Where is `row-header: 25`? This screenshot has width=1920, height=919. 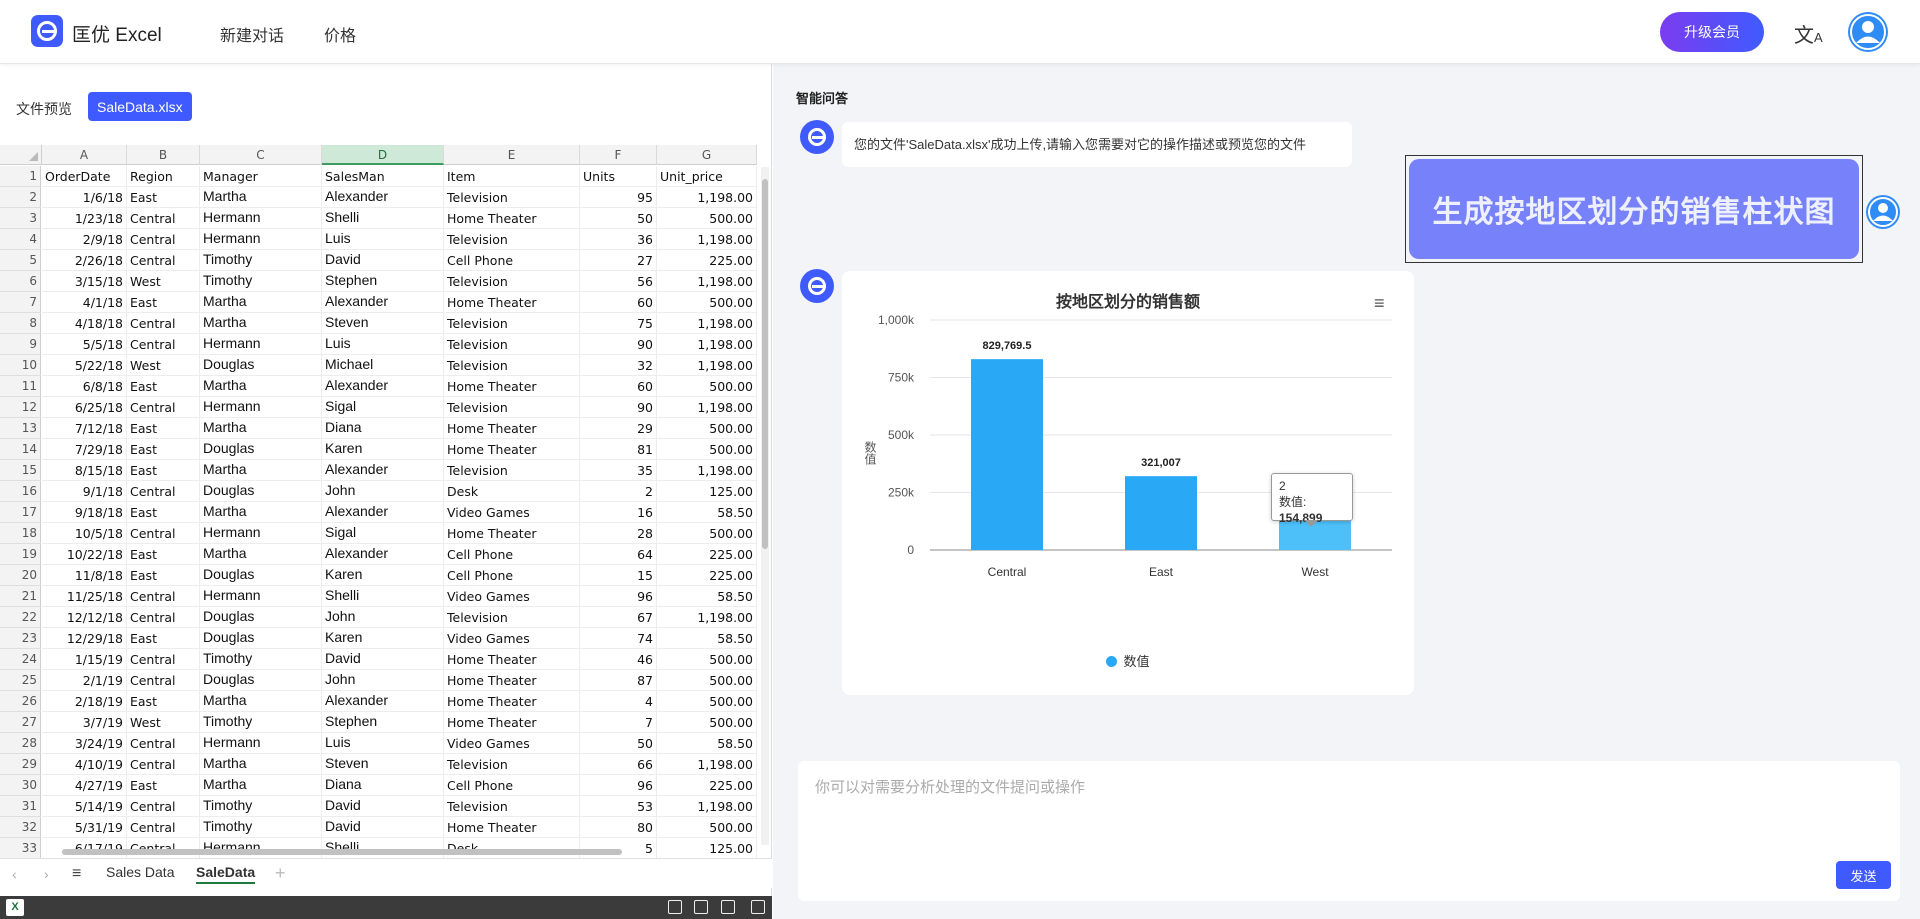 row-header: 25 is located at coordinates (20, 680).